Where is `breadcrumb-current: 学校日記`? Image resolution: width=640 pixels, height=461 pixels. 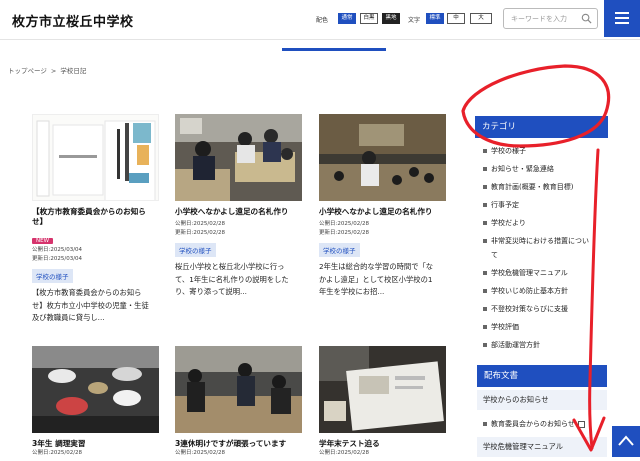 breadcrumb-current: 学校日記 is located at coordinates (73, 71).